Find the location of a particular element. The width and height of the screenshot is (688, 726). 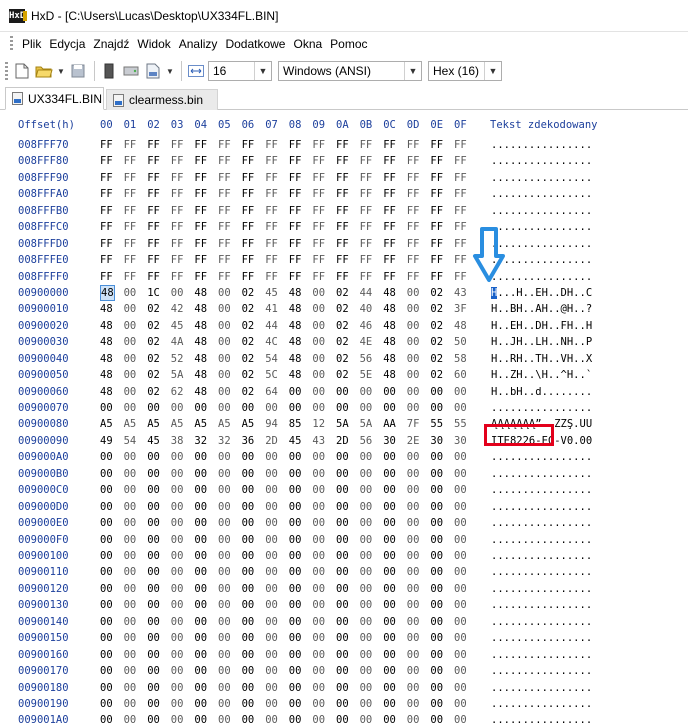

decoded-text-row: H..JH..LH..NH..P is located at coordinates (541, 342).